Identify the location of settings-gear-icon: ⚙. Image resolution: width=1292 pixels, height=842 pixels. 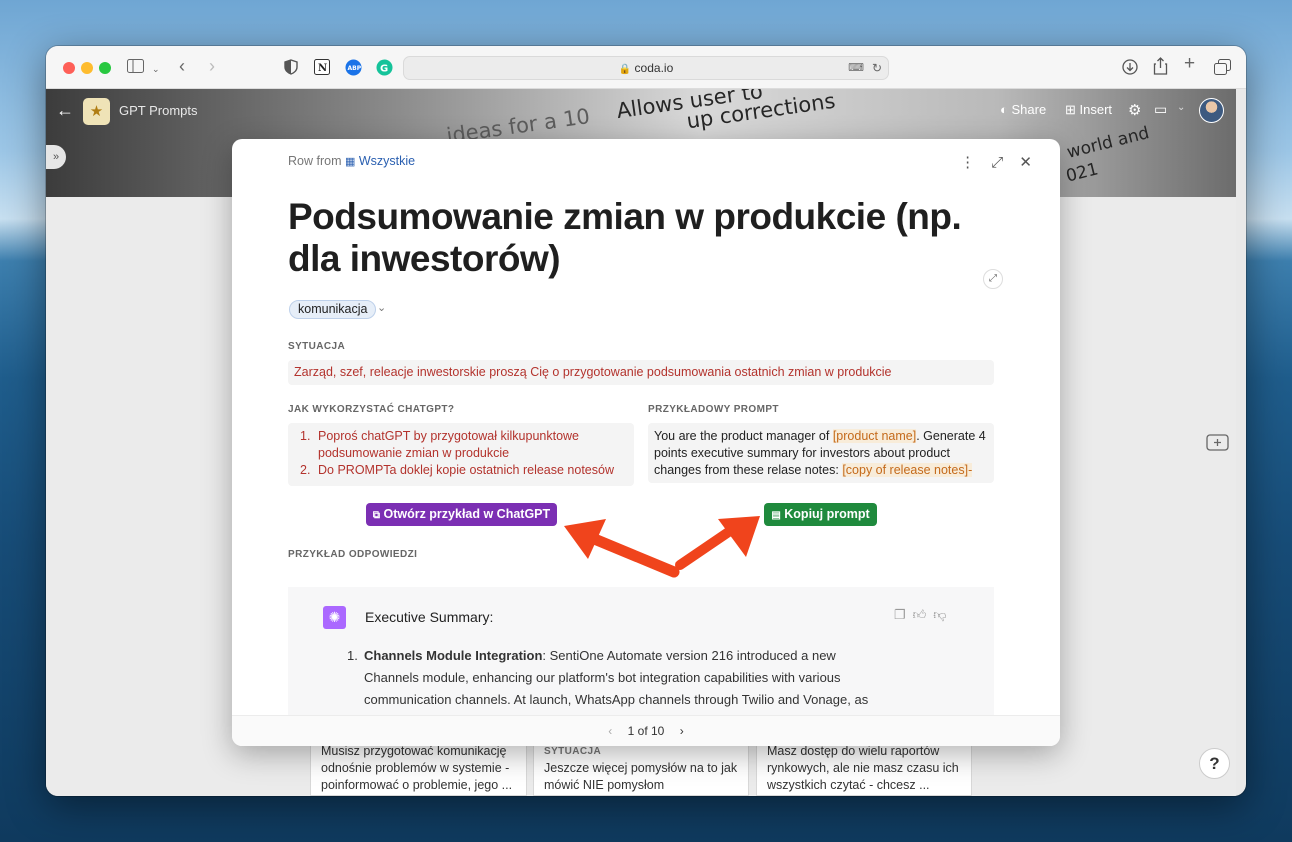
(1134, 110).